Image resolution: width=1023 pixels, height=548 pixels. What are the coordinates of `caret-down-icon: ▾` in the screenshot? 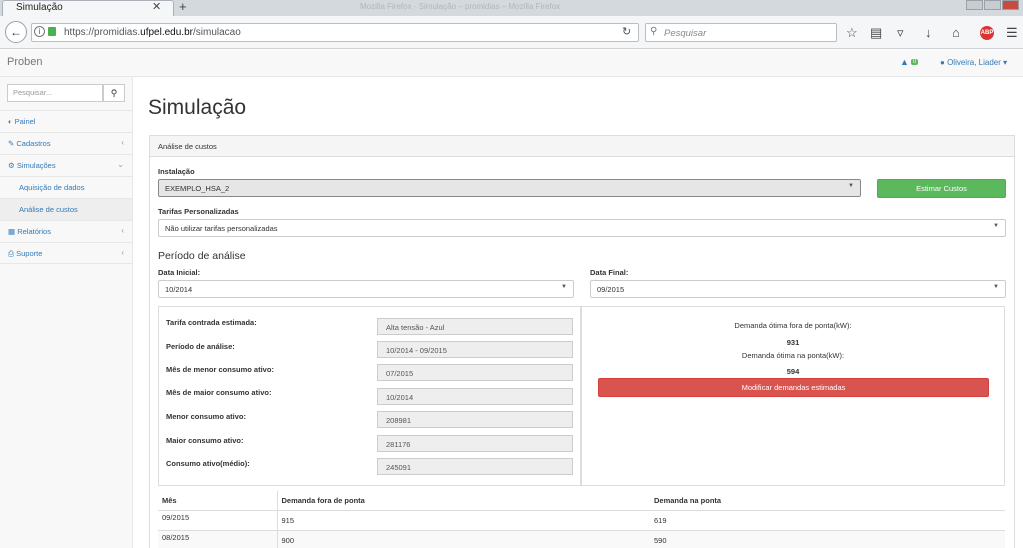 It's located at (1005, 62).